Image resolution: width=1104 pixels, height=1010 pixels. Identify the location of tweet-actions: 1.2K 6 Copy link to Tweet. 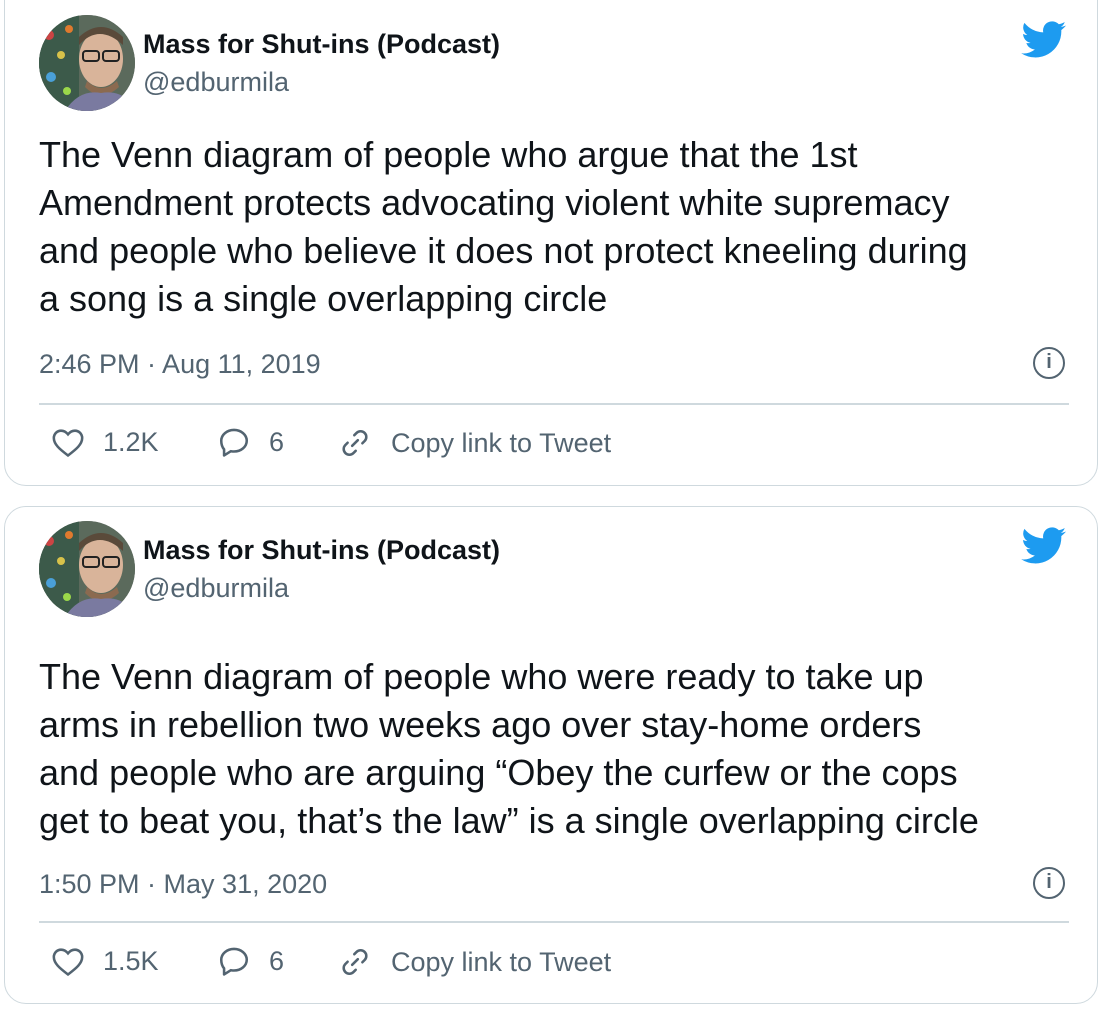
(559, 446).